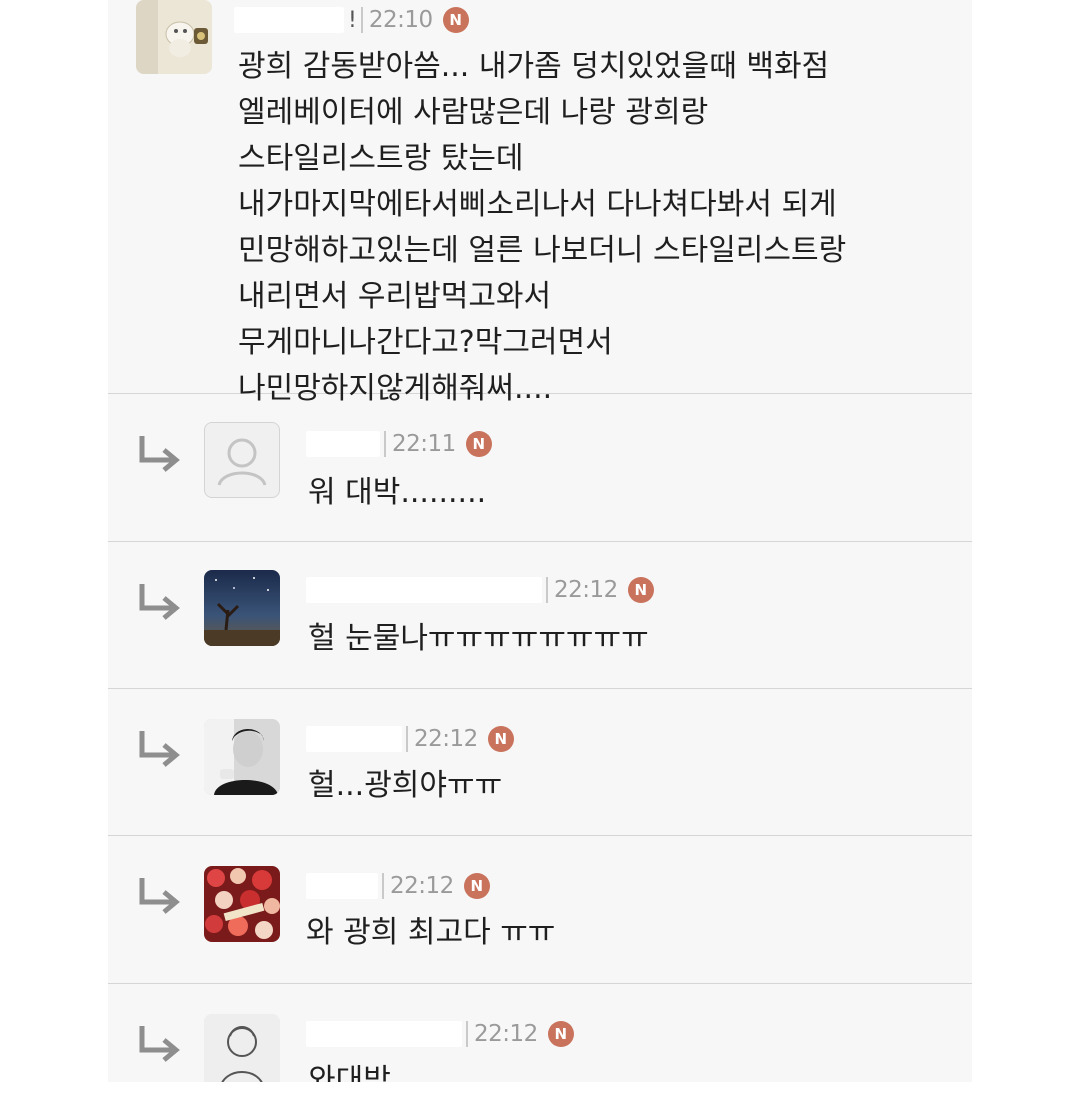 Image resolution: width=1080 pixels, height=1094 pixels. I want to click on comment-time: 22:10, so click(400, 20).